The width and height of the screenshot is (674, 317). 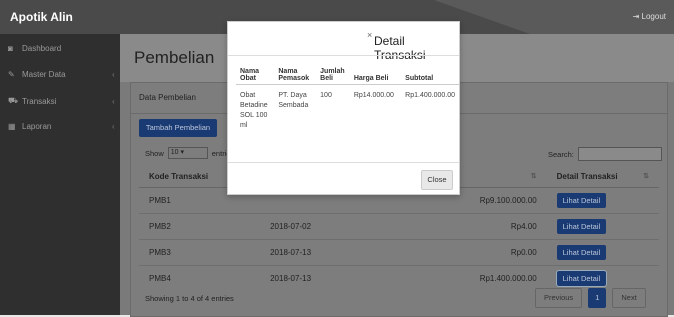 What do you see at coordinates (61, 126) in the screenshot?
I see `sidebar-item-laporan: ▦ Laporan ‹` at bounding box center [61, 126].